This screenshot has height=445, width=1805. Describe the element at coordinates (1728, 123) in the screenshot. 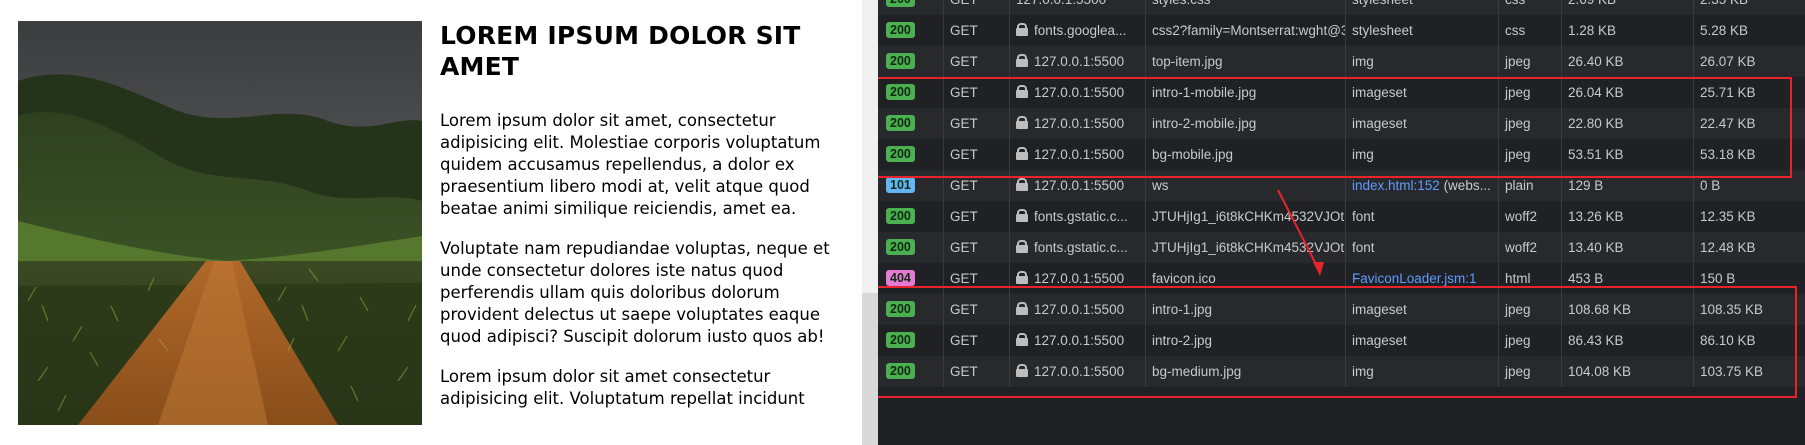

I see `size-cell: 22.47 KB` at that location.